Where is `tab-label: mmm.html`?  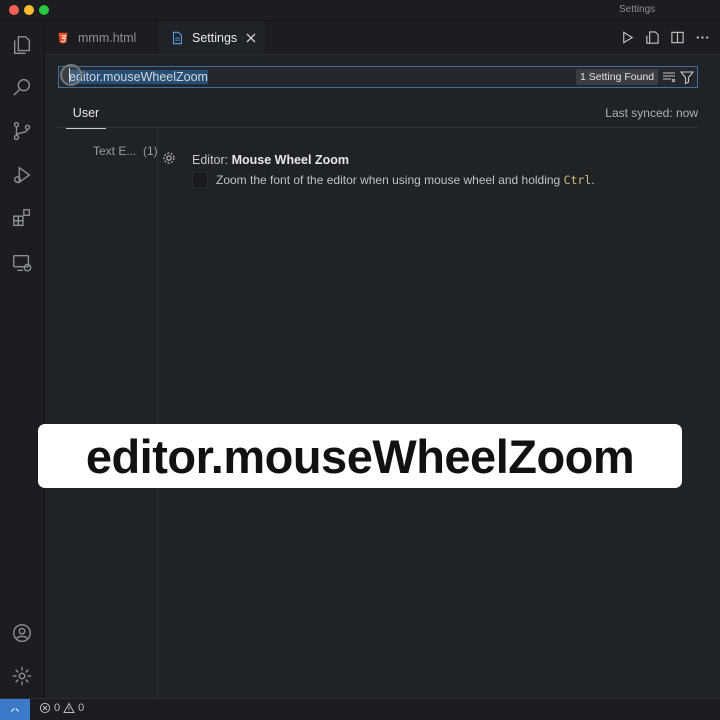 tab-label: mmm.html is located at coordinates (107, 37).